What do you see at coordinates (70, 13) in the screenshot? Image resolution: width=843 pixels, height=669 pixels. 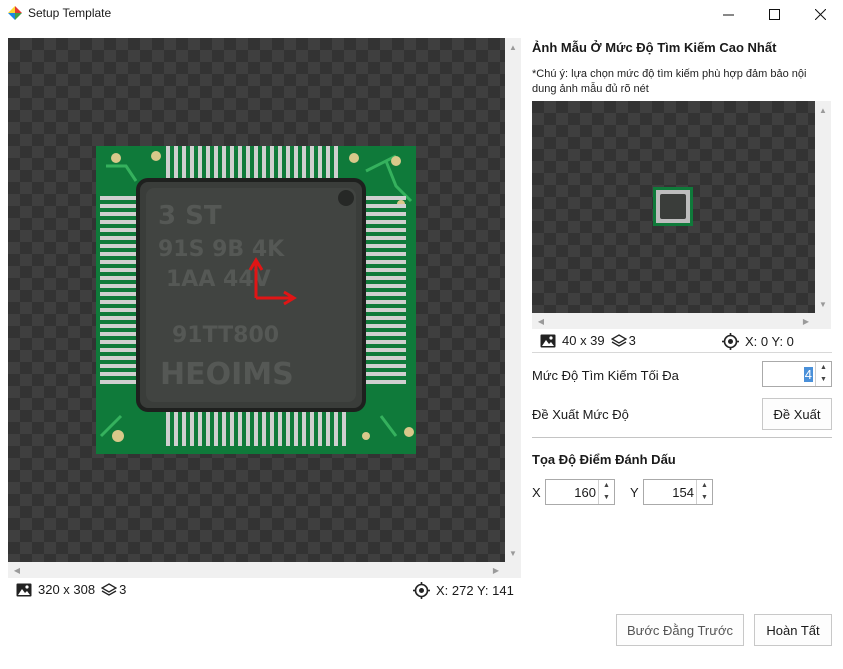 I see `window-title: Setup Template` at bounding box center [70, 13].